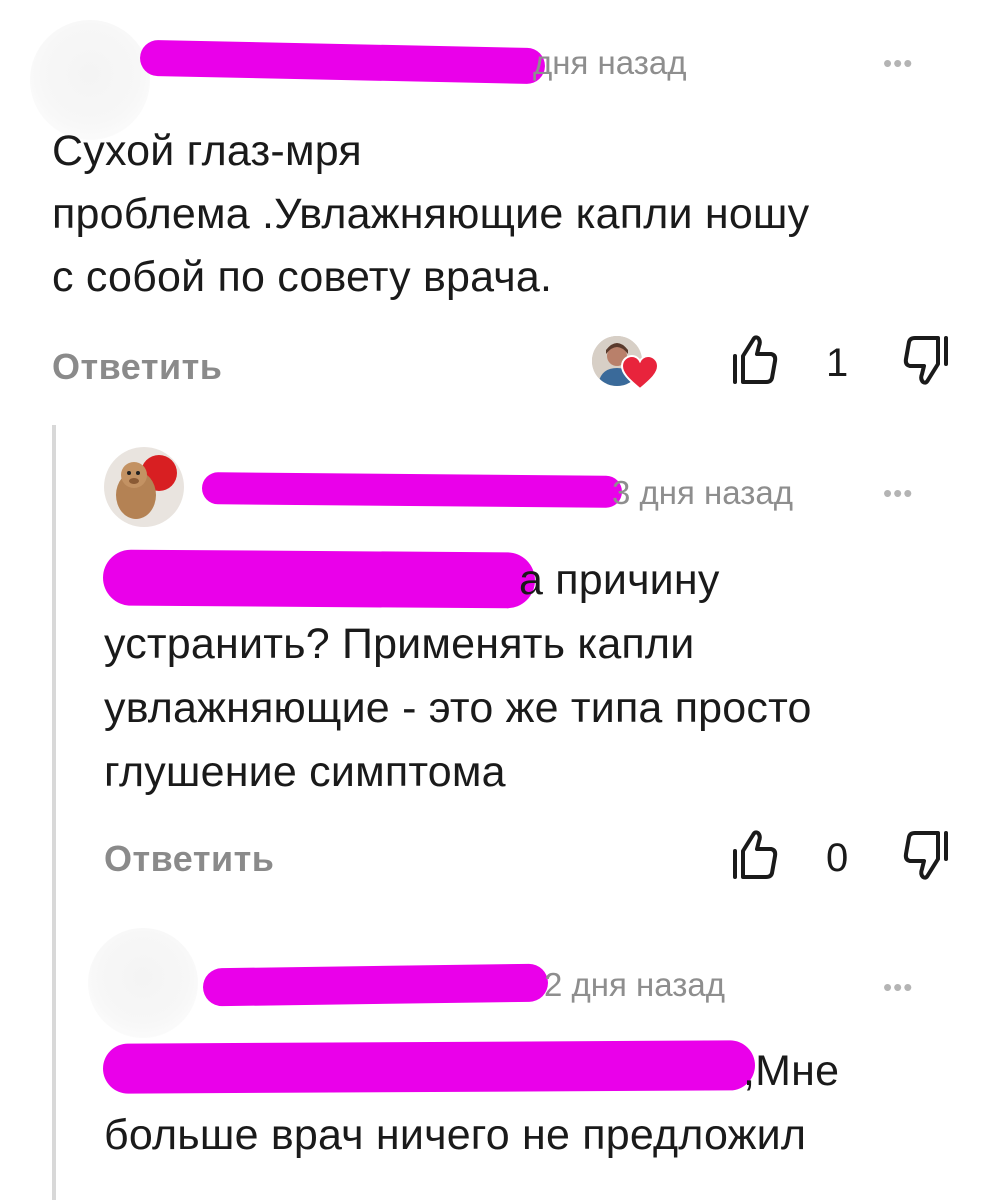  I want to click on comment1-line1: Сухой глаз-мря, so click(207, 151).